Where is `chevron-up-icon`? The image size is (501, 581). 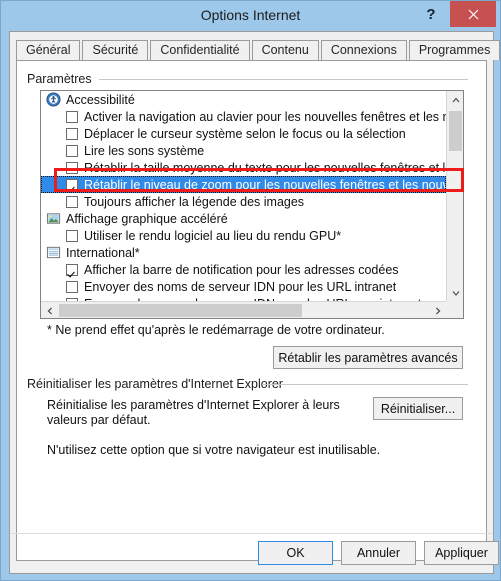
chevron-up-icon is located at coordinates (455, 99).